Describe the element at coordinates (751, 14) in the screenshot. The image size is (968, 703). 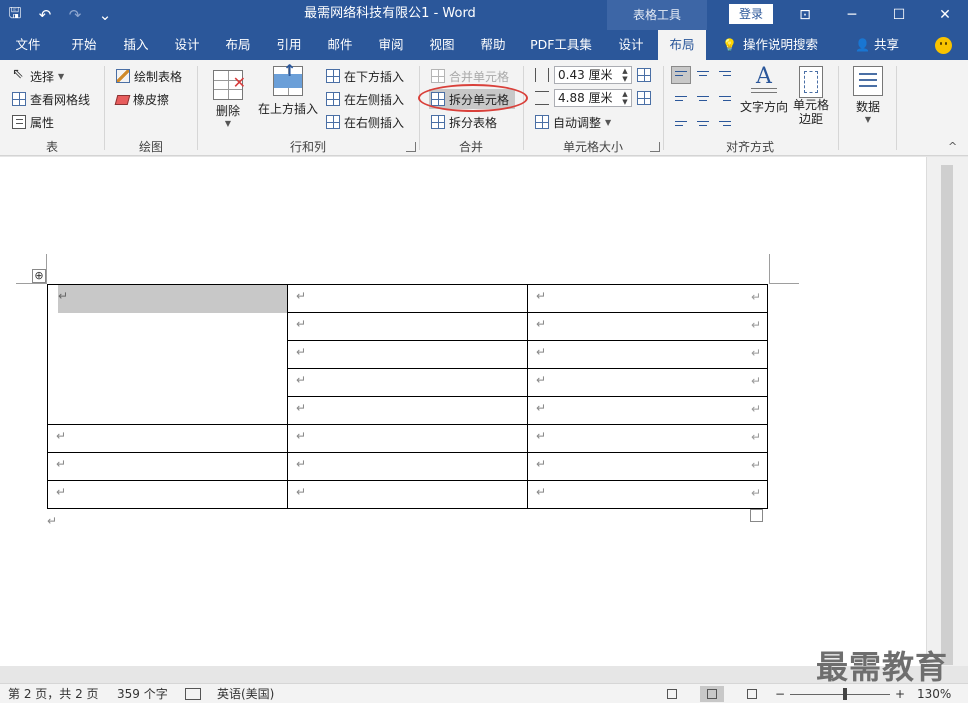
I see `login-button: 登录` at that location.